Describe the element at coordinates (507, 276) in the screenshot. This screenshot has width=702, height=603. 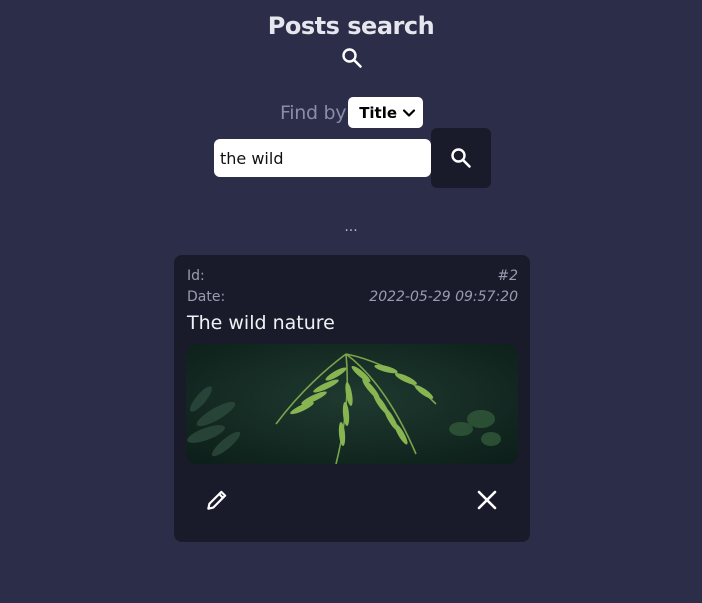
I see `post-id-value: #2` at that location.